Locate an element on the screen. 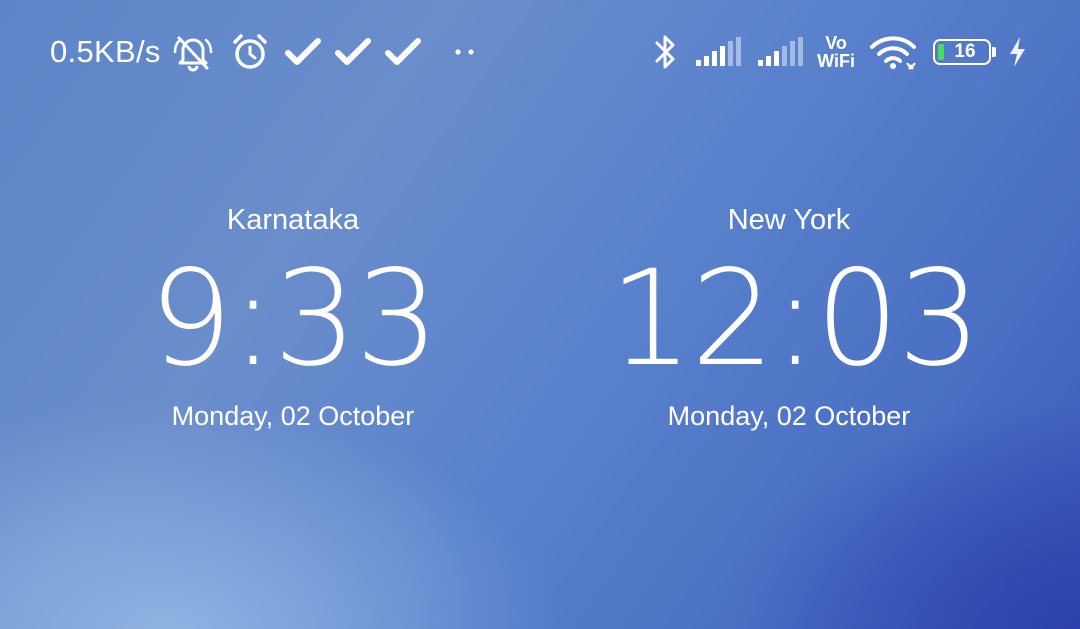  battery-icon: 16 is located at coordinates (962, 52).